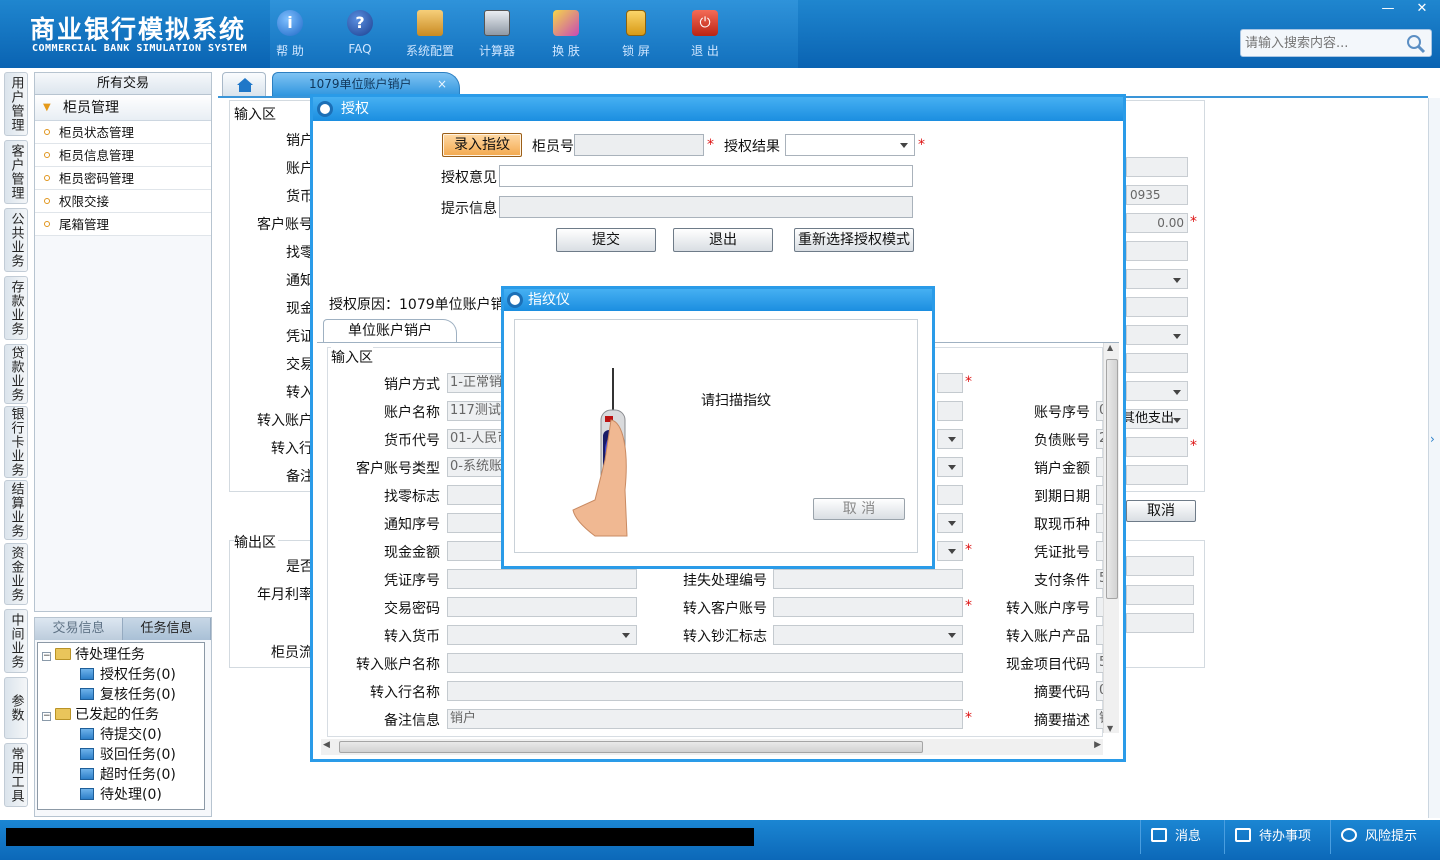 This screenshot has width=1440, height=860. What do you see at coordinates (859, 509) in the screenshot?
I see `fingerprint-cancel-button: 取 消` at bounding box center [859, 509].